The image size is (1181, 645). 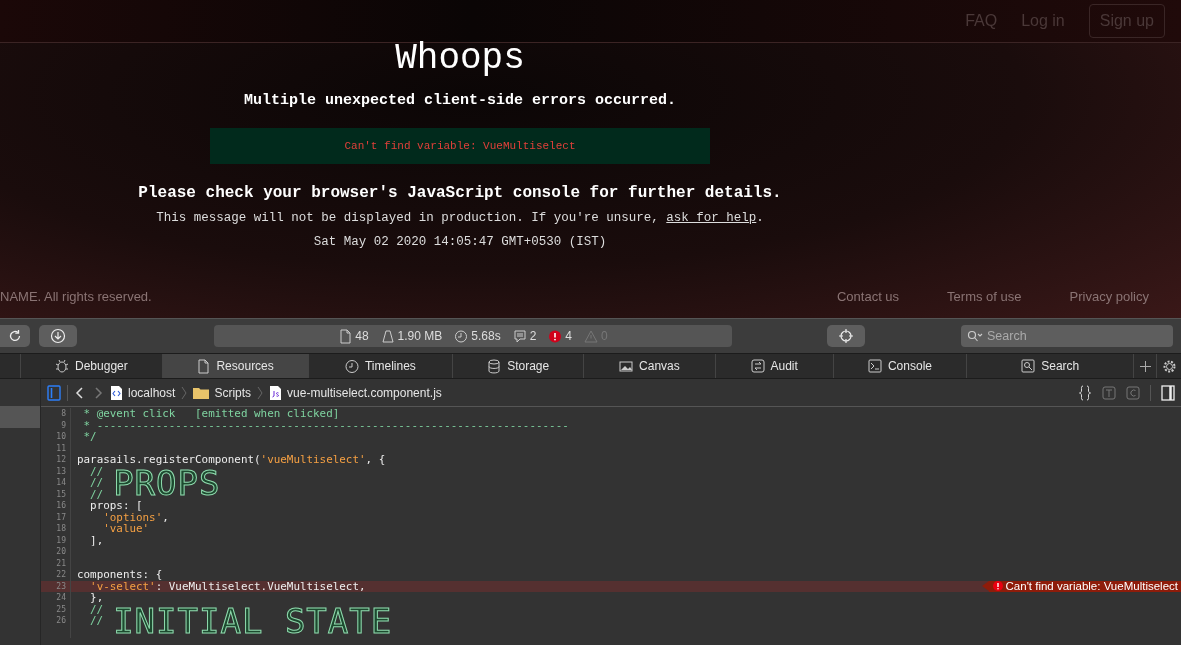 What do you see at coordinates (60, 621) in the screenshot?
I see `line-number: 26` at bounding box center [60, 621].